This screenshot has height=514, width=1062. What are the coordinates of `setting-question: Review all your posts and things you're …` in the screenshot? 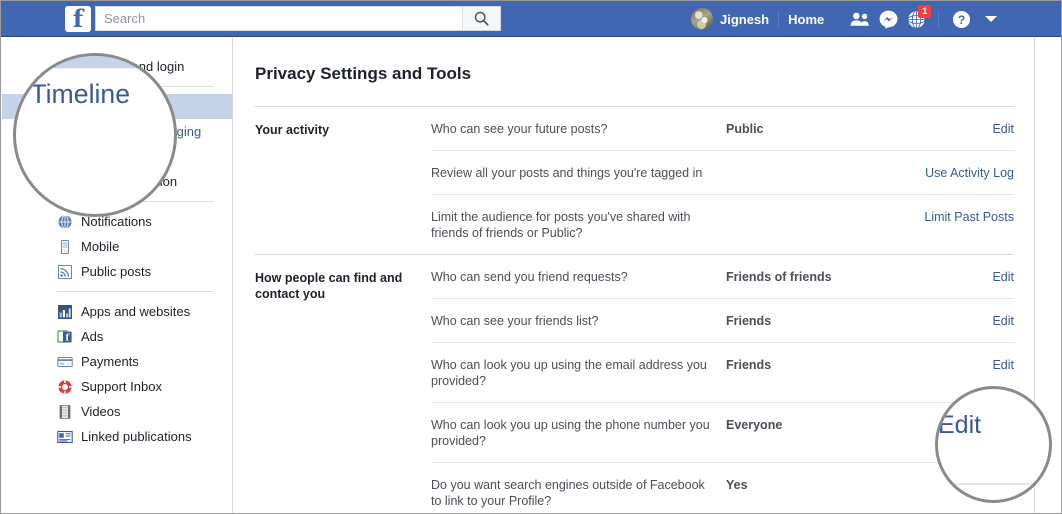 It's located at (567, 173).